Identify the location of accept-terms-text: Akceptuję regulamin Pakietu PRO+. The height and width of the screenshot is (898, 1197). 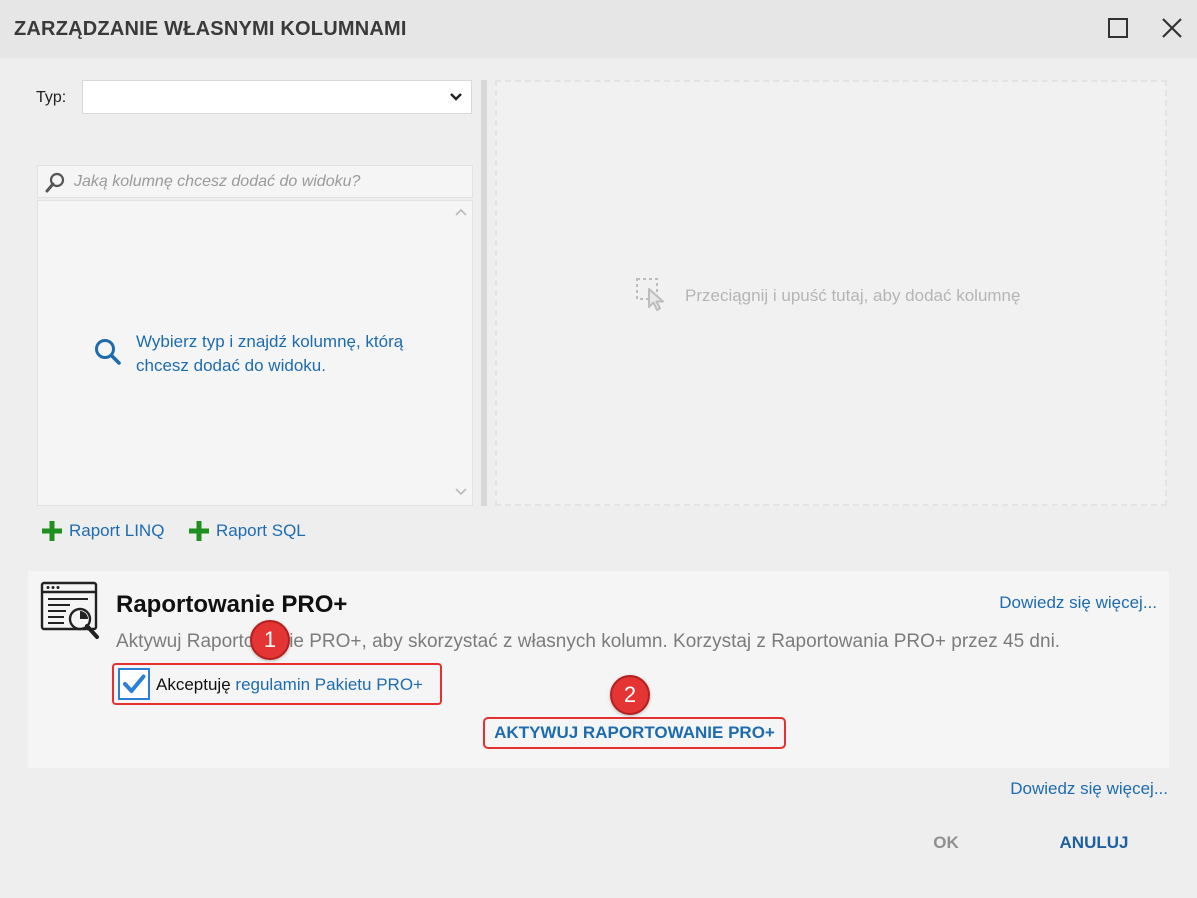
(289, 685).